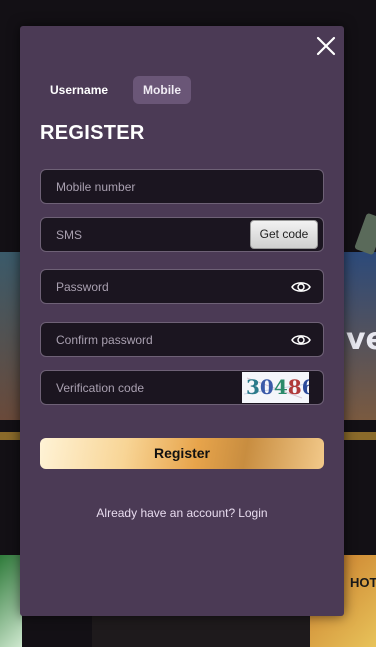  Describe the element at coordinates (363, 582) in the screenshot. I see `background-hot-badge: HOT` at that location.